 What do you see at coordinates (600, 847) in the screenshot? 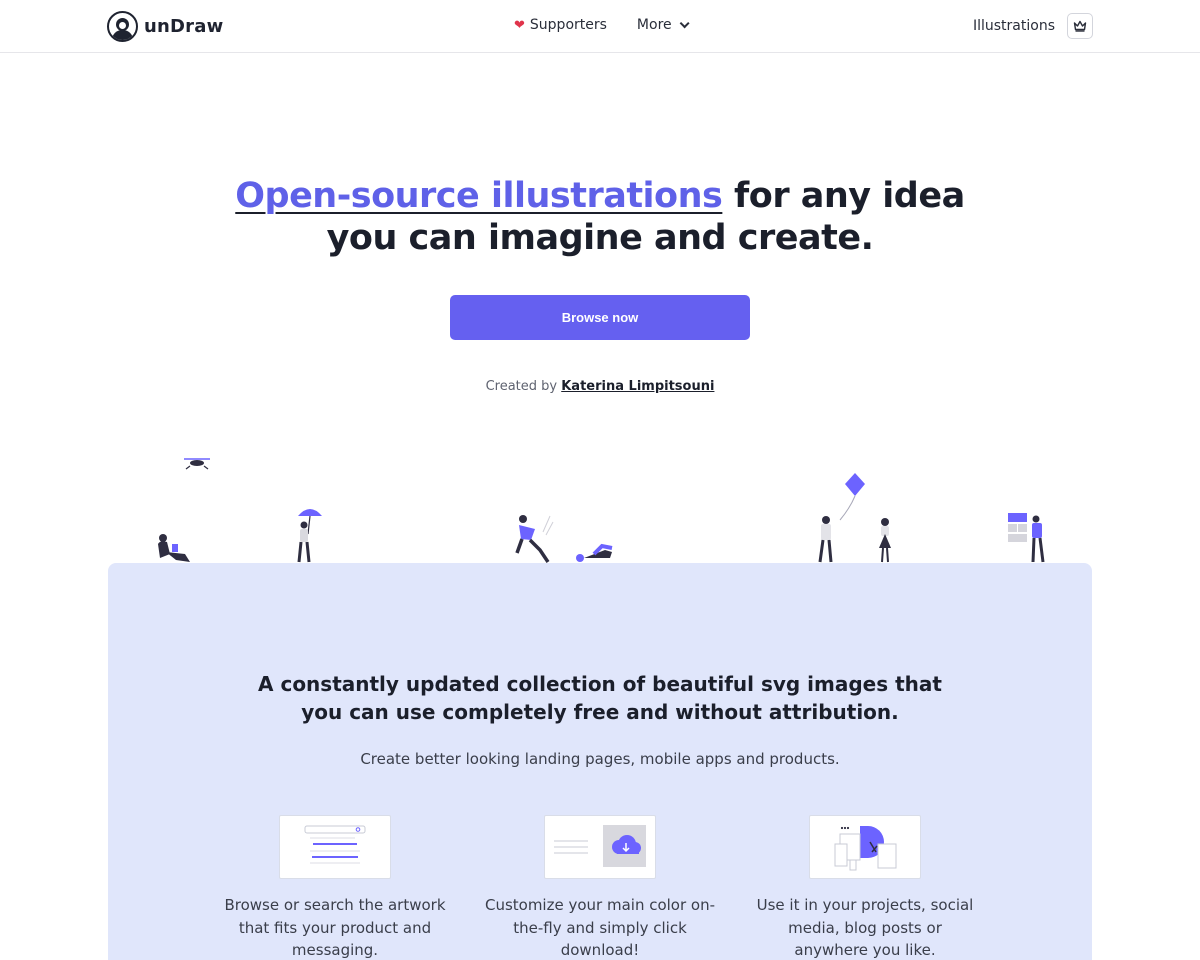
I see `customize-feature-image` at bounding box center [600, 847].